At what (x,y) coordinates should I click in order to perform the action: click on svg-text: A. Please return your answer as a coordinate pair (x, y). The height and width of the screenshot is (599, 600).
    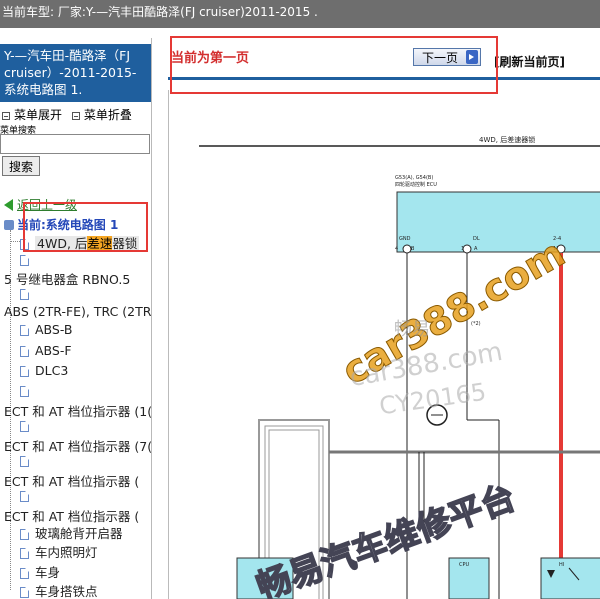
    Looking at the image, I should click on (476, 249).